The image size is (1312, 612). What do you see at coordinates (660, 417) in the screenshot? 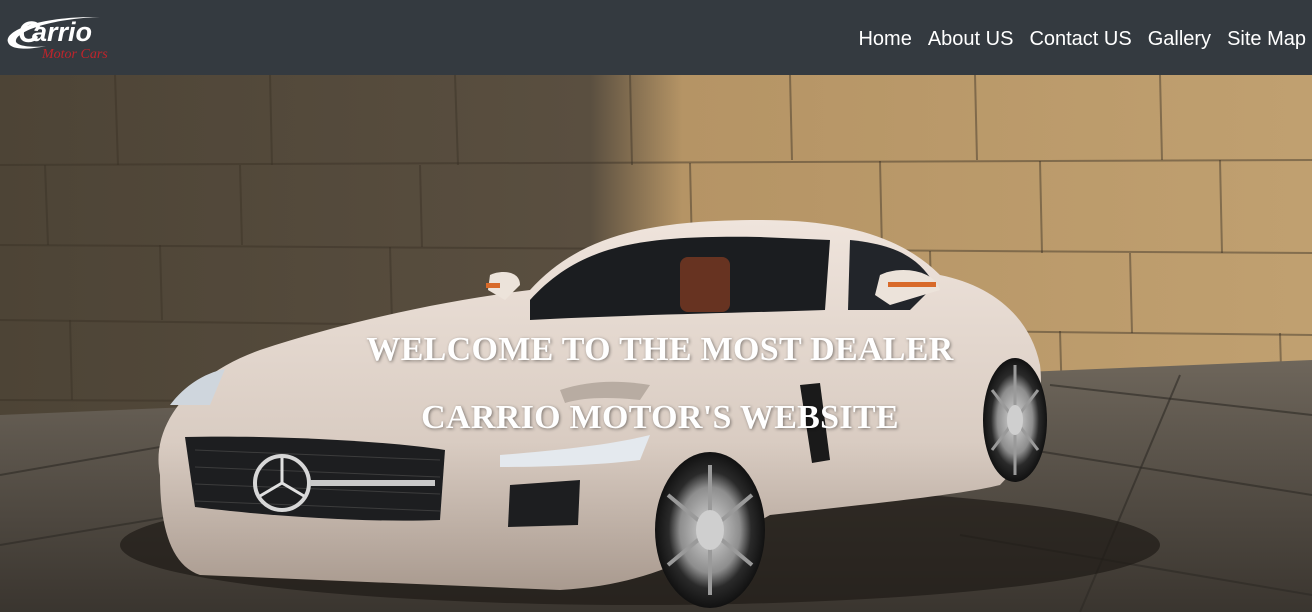
I see `hero-heading-line-2: CARRIO MOTOR'S WEBSITE` at bounding box center [660, 417].